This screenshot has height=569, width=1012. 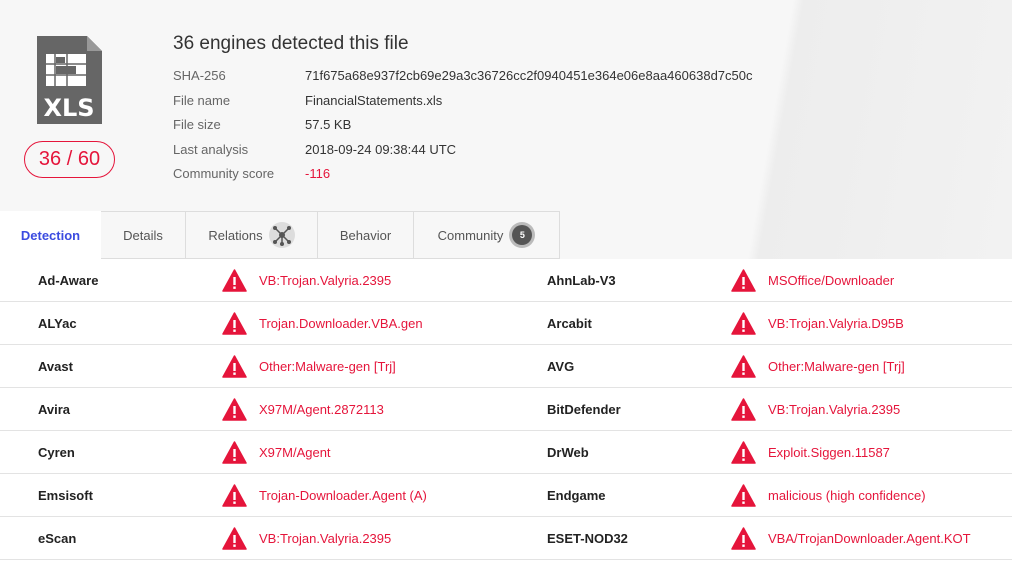 What do you see at coordinates (869, 538) in the screenshot?
I see `detection-result: VBA/TrojanDownloader.Agent.KOT` at bounding box center [869, 538].